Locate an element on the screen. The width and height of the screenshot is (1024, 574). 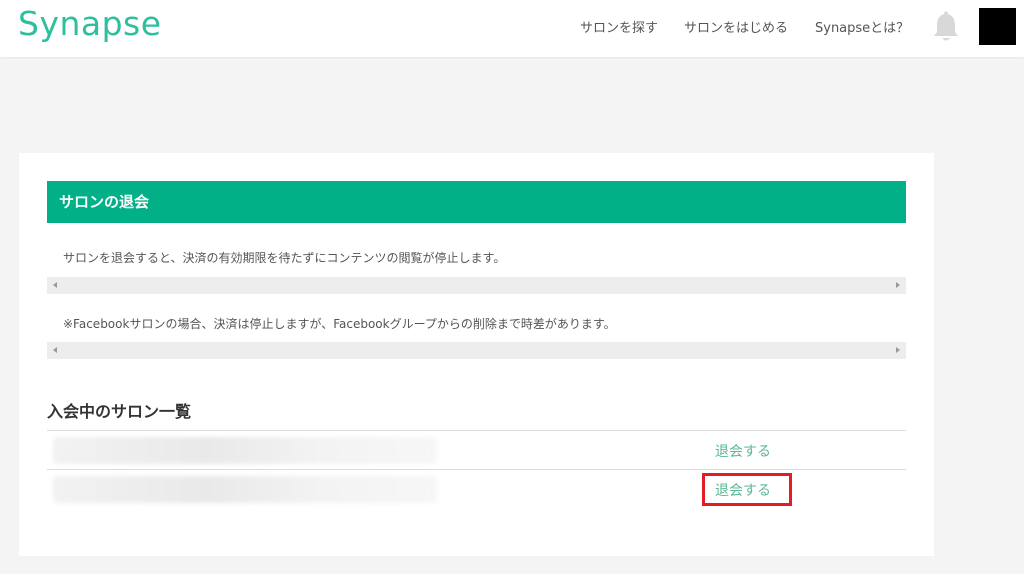
joined-salons-title: 入会中のサロン一覧 is located at coordinates (119, 411).